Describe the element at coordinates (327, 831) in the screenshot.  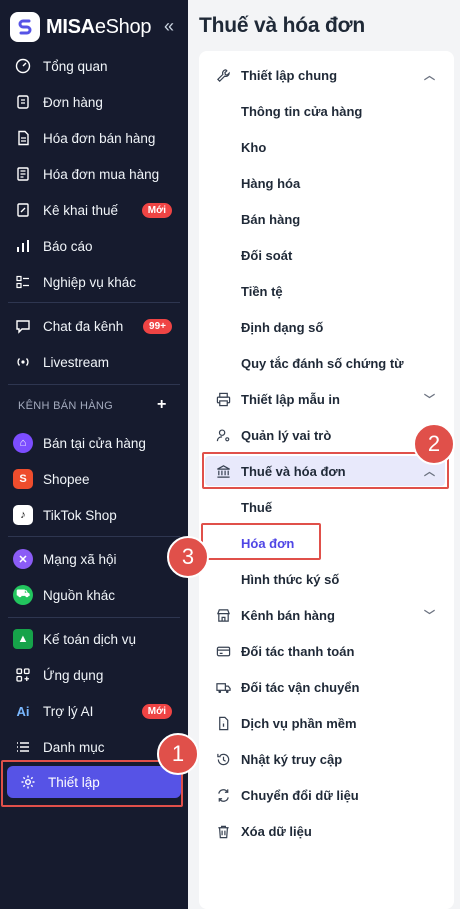
I see `settings-item-delete-data: Xóa dữ liệu` at that location.